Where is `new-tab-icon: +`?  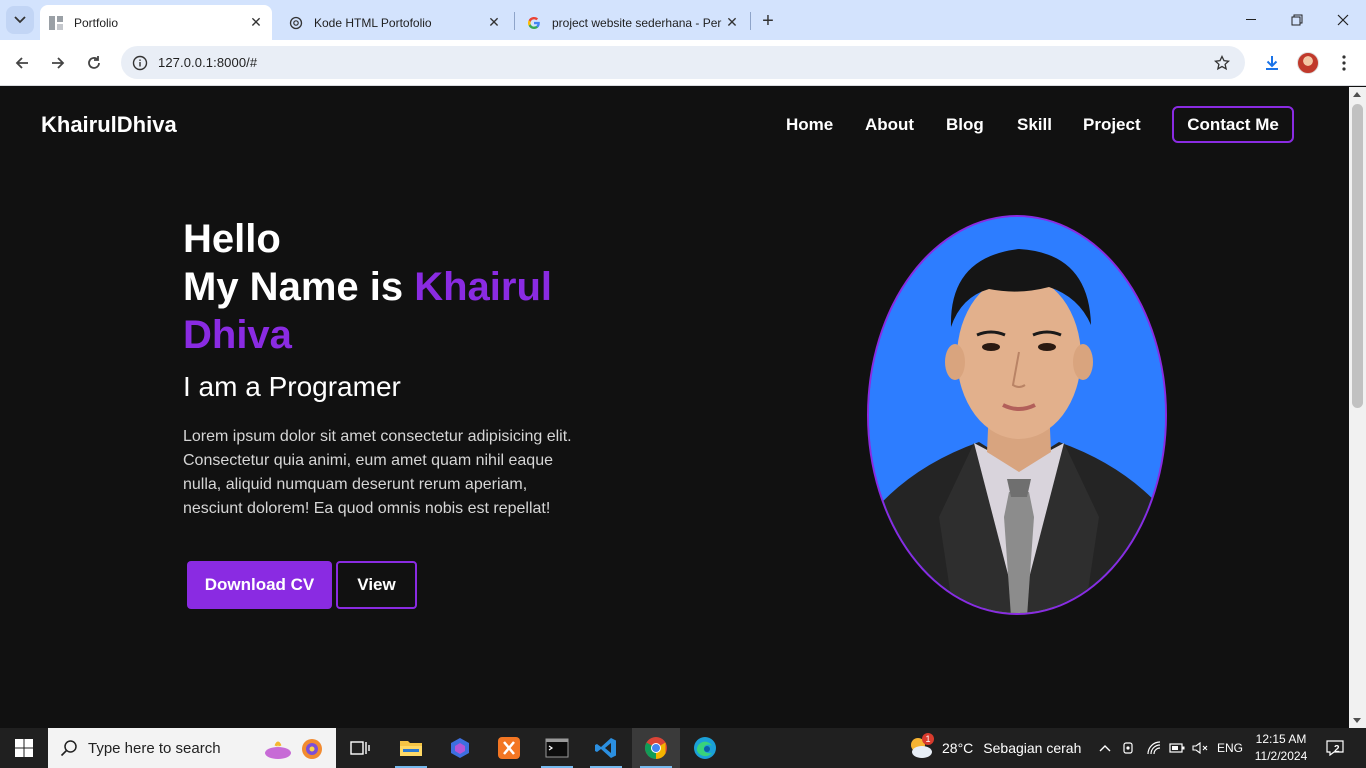 new-tab-icon: + is located at coordinates (768, 21).